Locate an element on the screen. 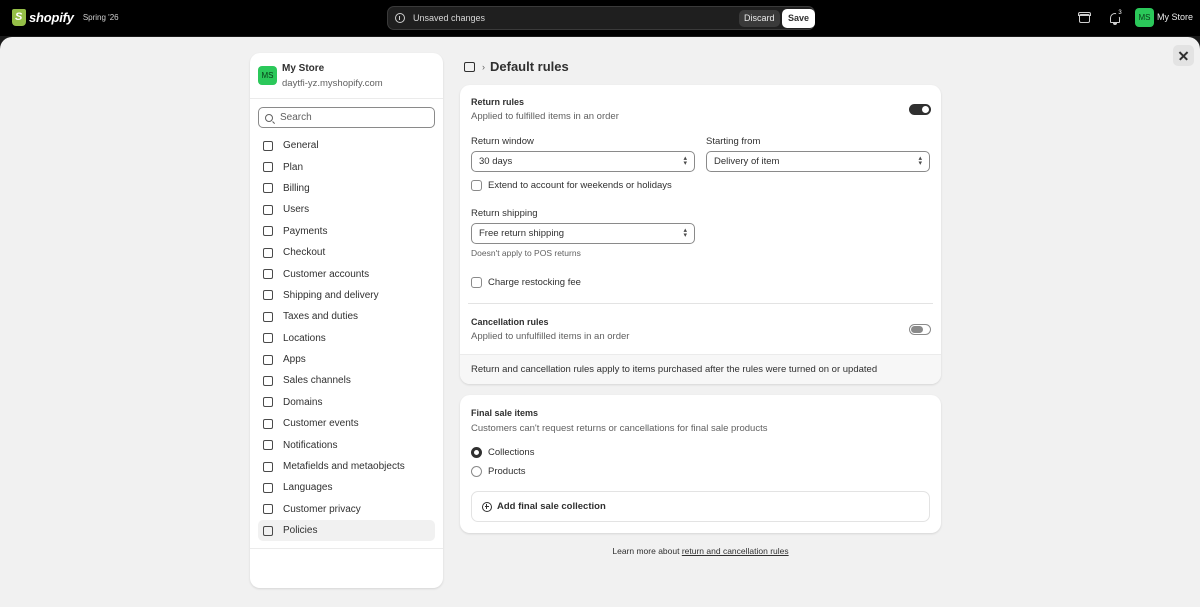 The width and height of the screenshot is (1200, 607). restocking-fee-checkbox is located at coordinates (476, 282).